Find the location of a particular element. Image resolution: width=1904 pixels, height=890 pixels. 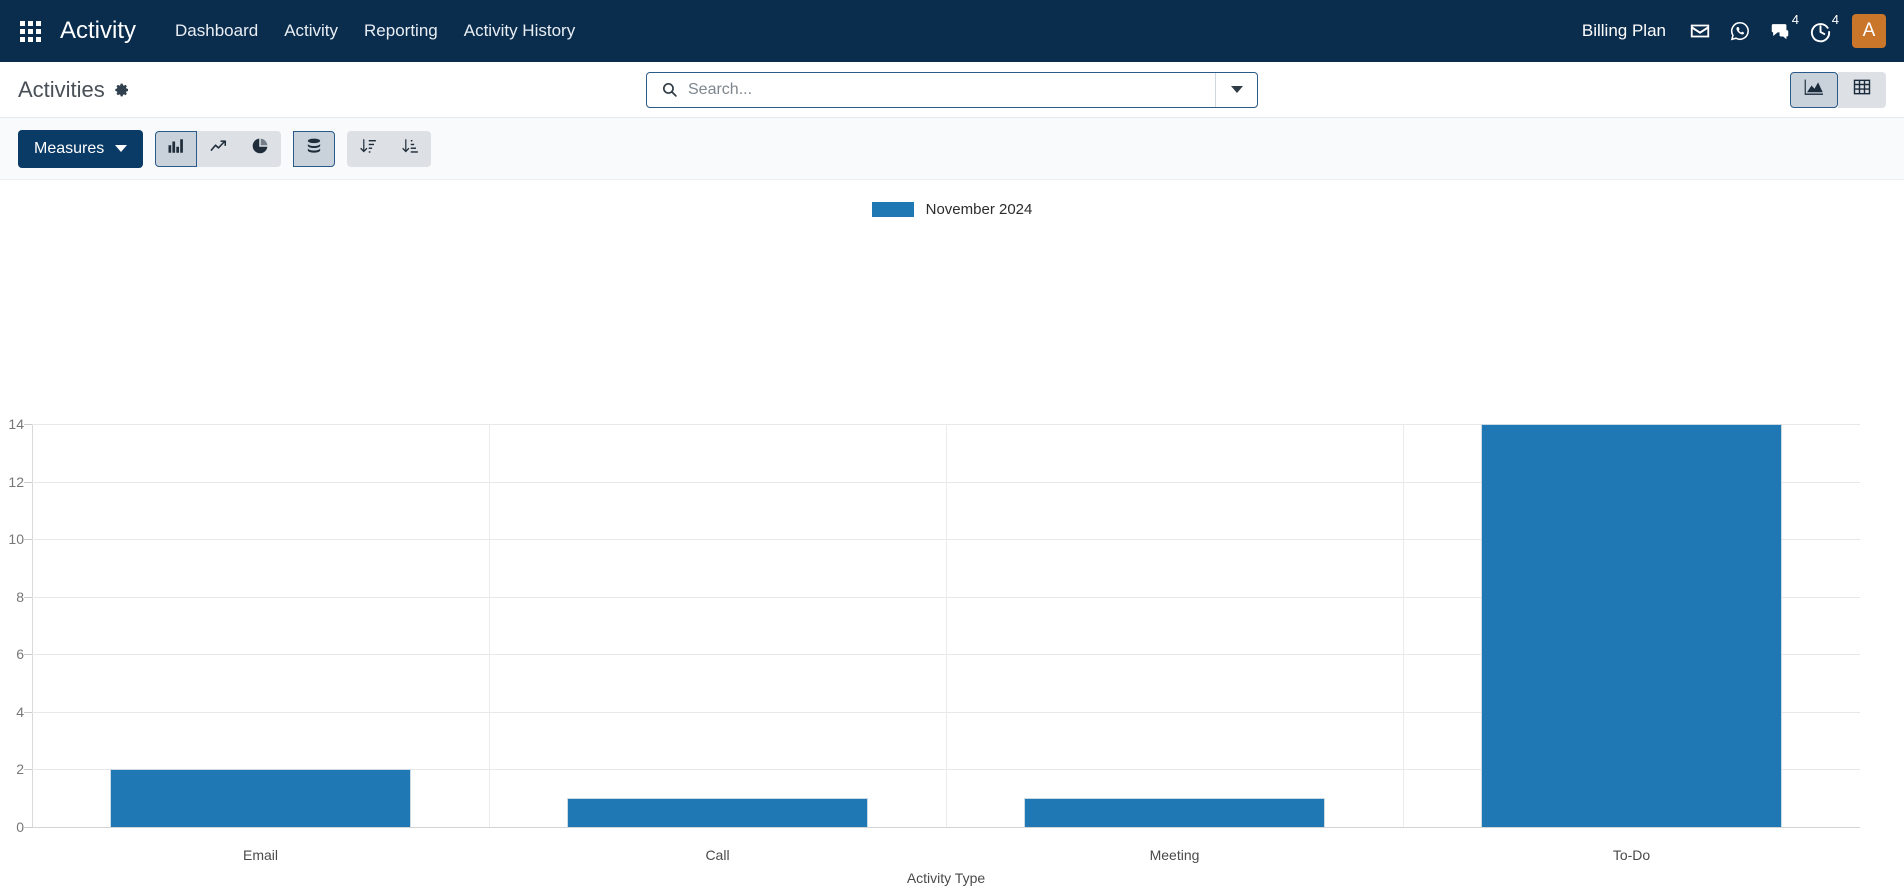

chart-options-group is located at coordinates (314, 148).